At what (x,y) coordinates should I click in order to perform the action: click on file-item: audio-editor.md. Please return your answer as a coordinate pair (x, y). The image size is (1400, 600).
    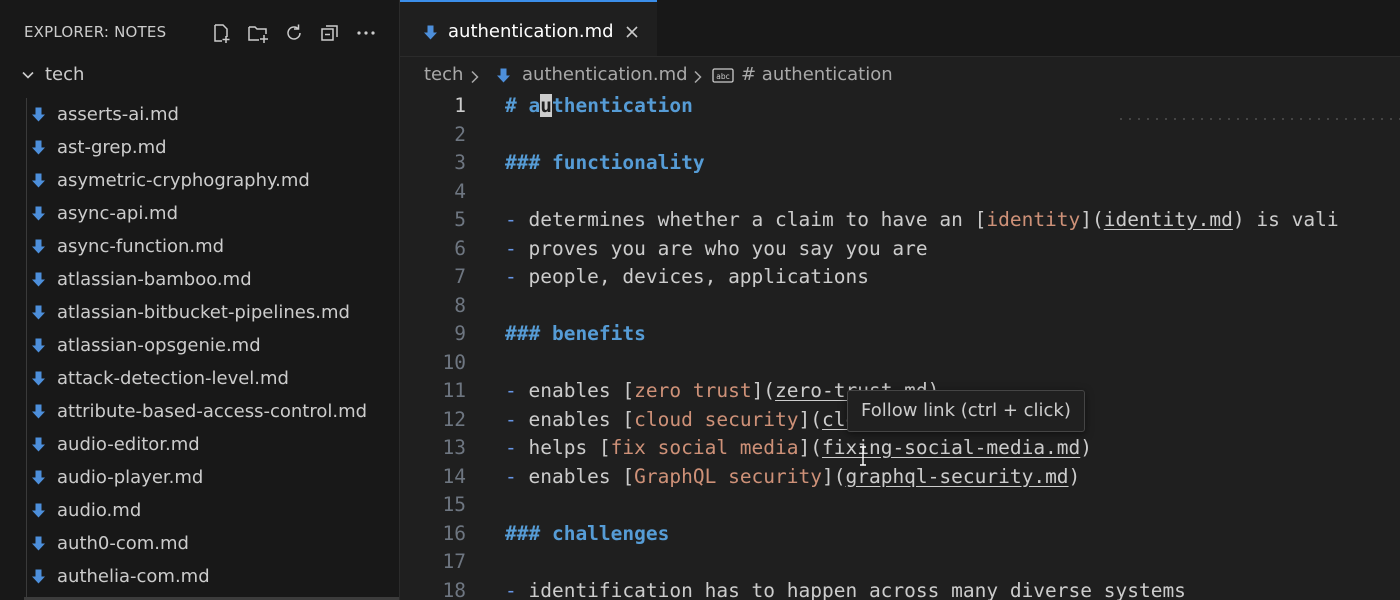
    Looking at the image, I should click on (199, 444).